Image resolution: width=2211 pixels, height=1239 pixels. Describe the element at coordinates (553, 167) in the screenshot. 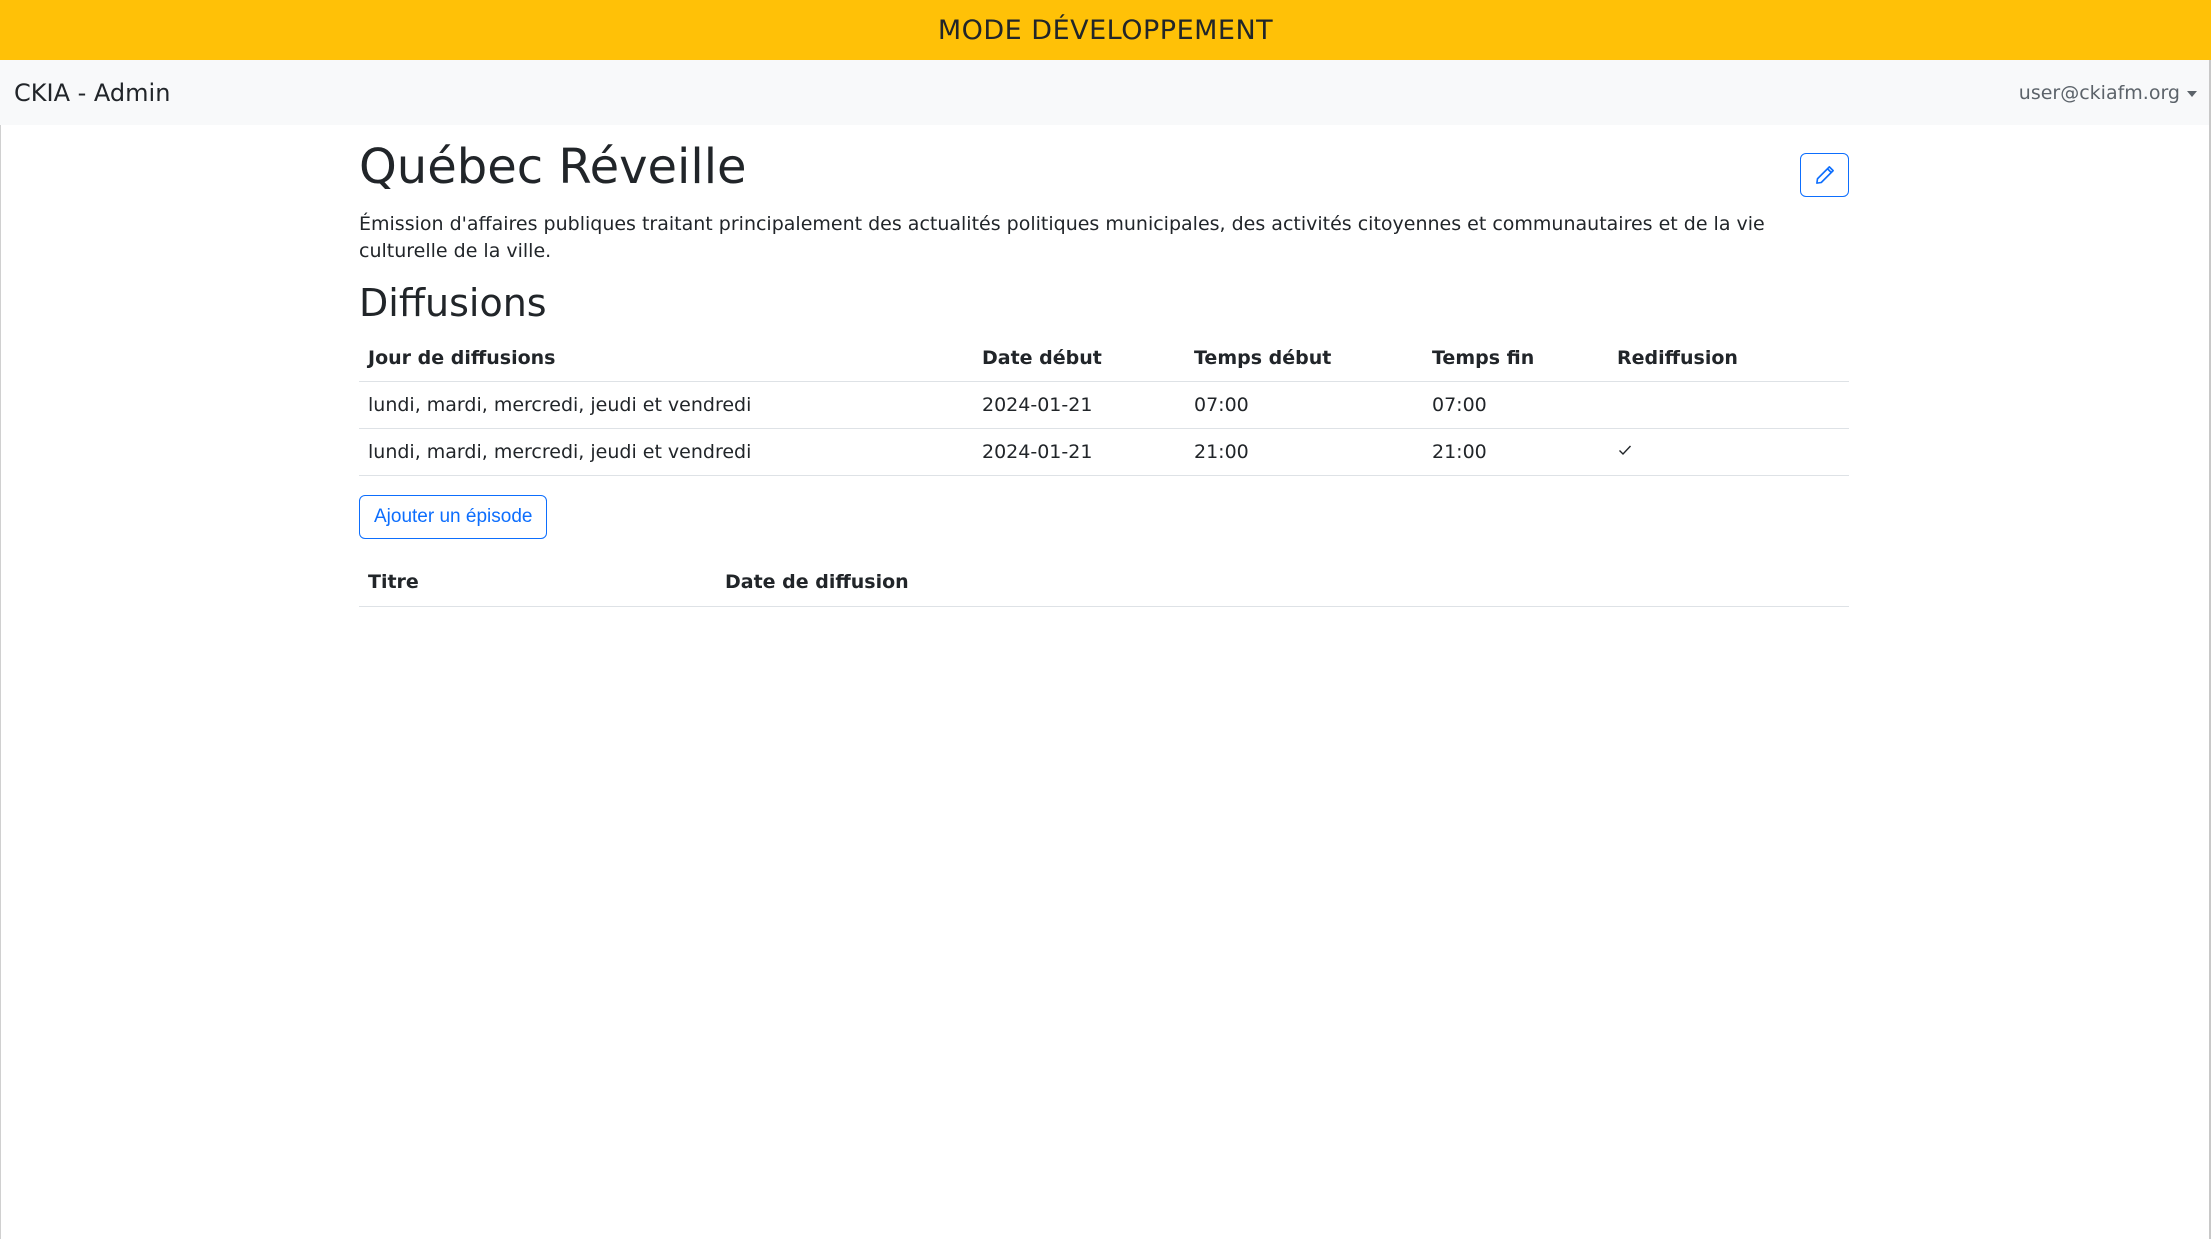

I see `page-title: Québec Réveille` at that location.